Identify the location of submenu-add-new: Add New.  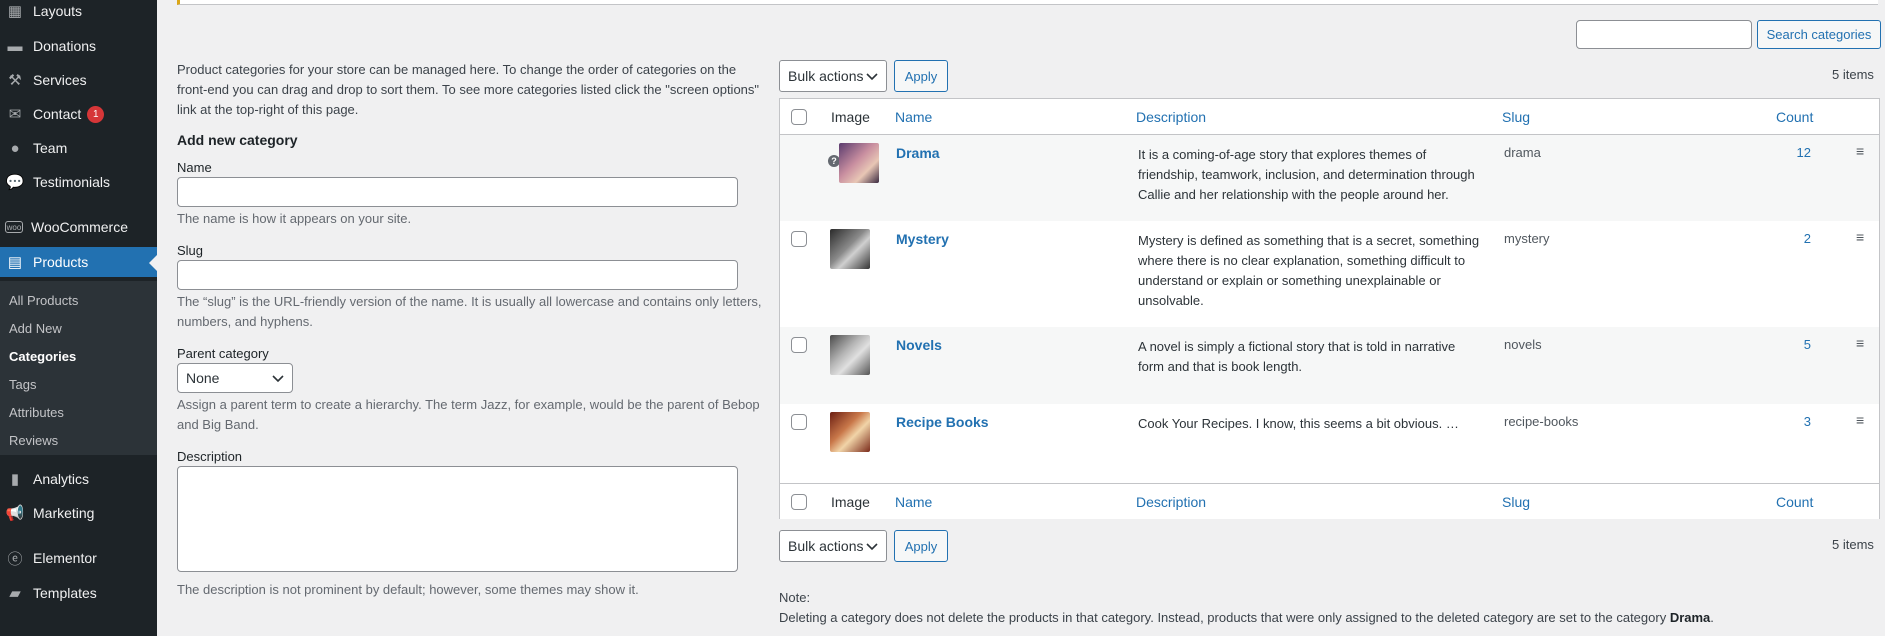
(35, 328).